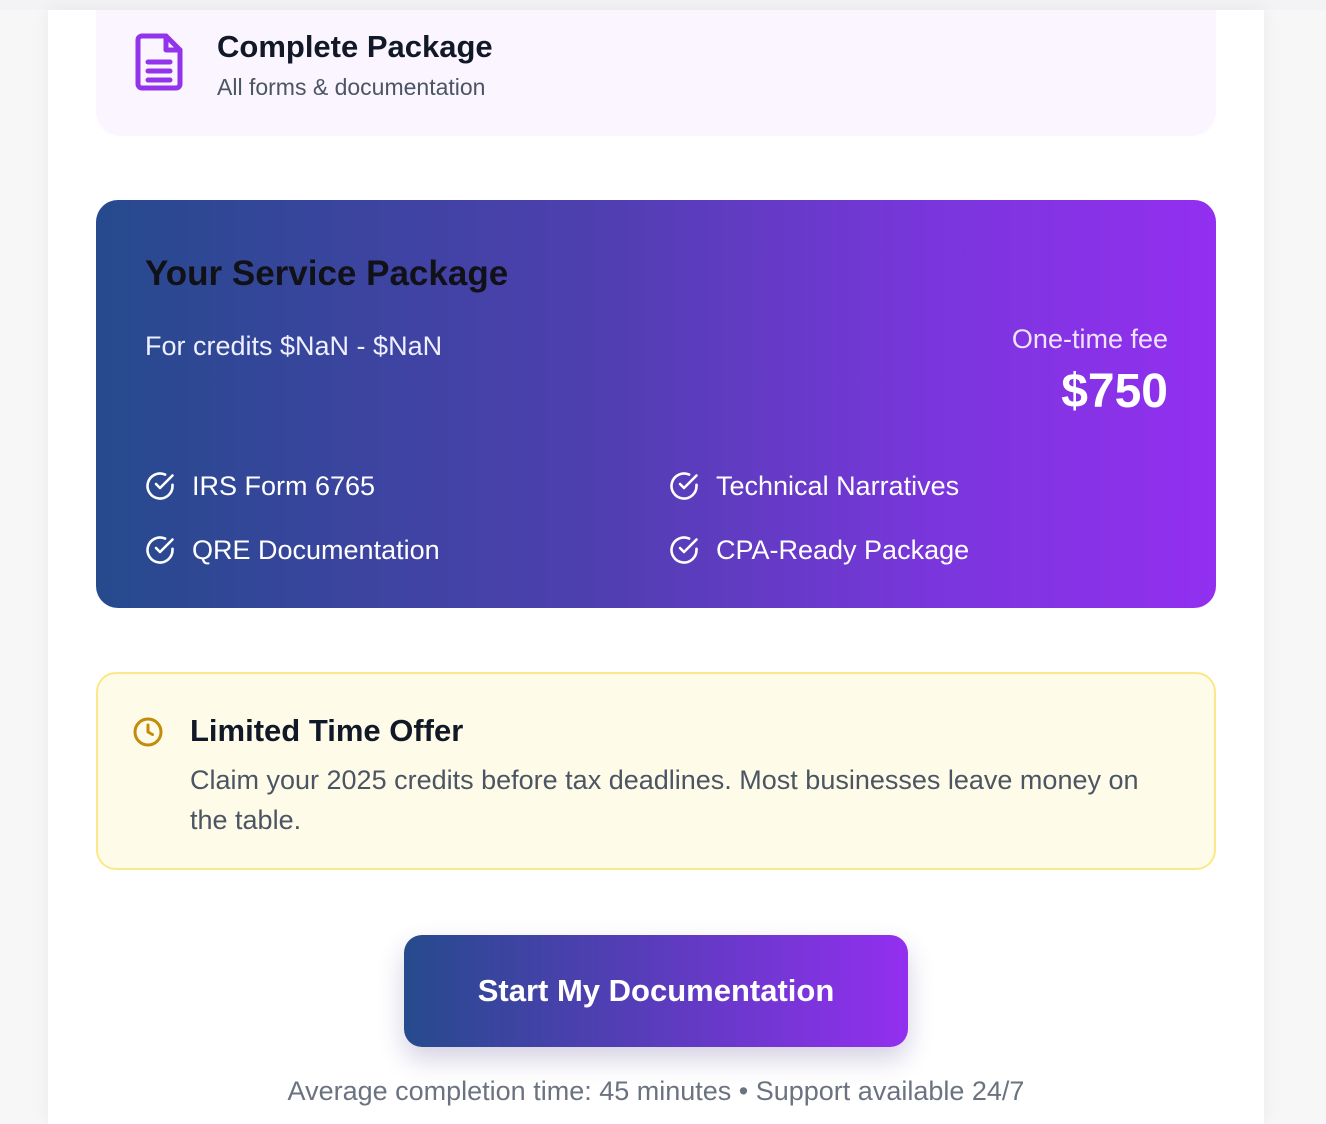 The height and width of the screenshot is (1124, 1326). What do you see at coordinates (351, 87) in the screenshot?
I see `feature-subtitle: All forms & documentation` at bounding box center [351, 87].